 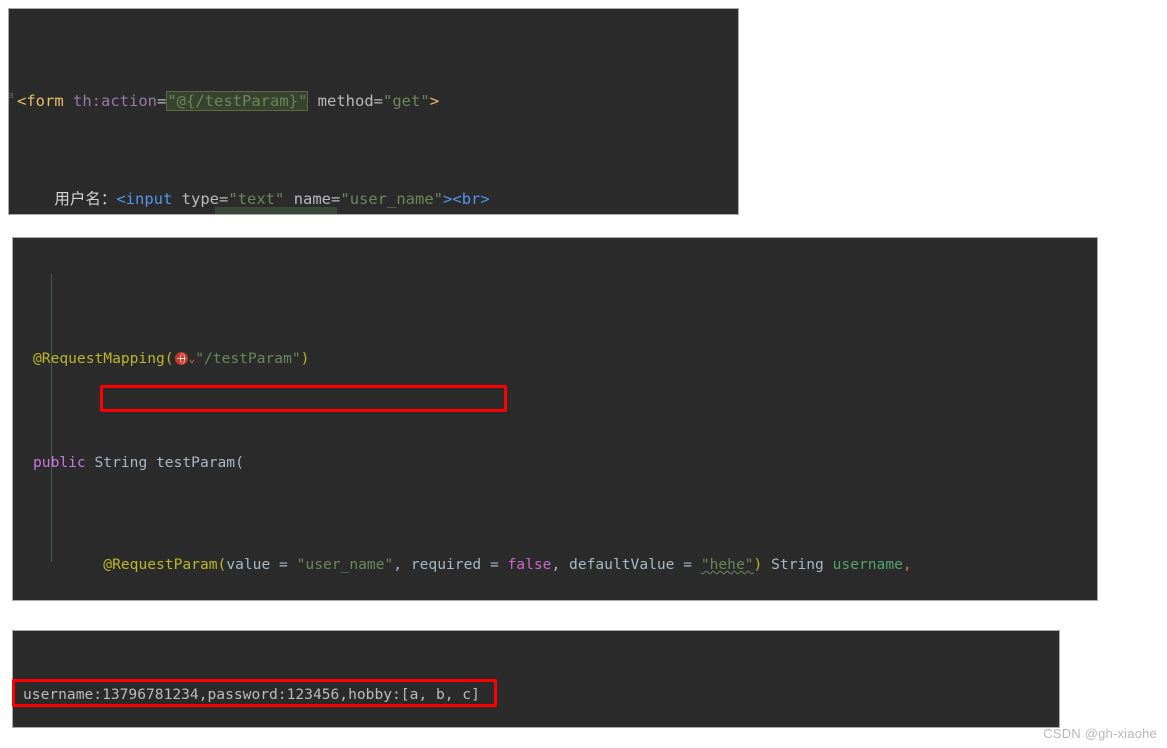 I want to click on name-attr-1: name, so click(x=312, y=199).